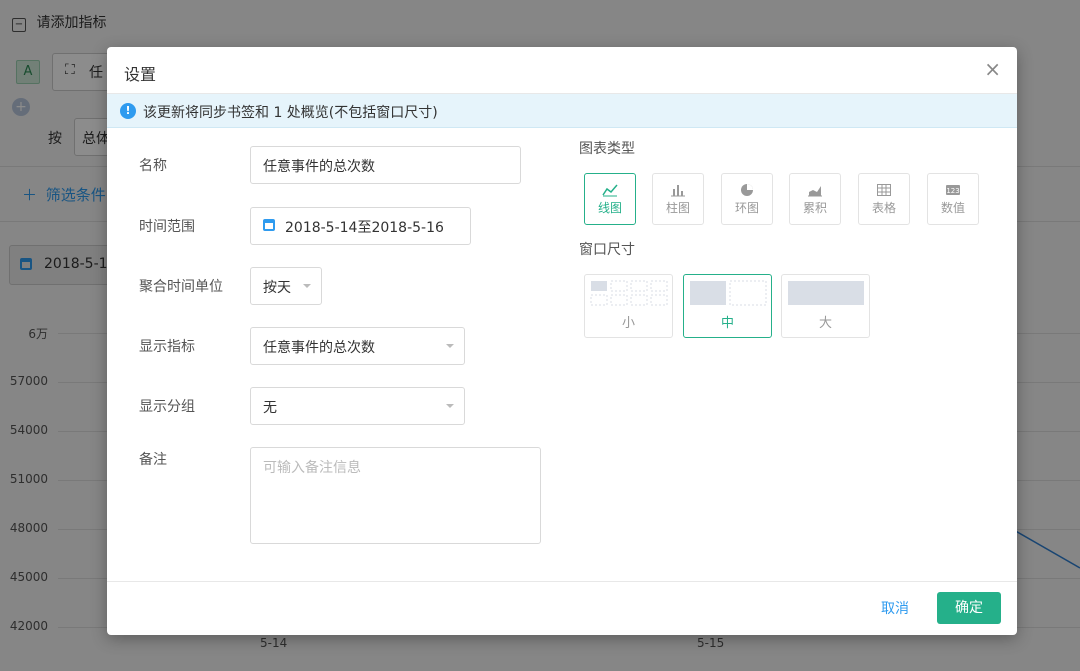 The height and width of the screenshot is (671, 1080). Describe the element at coordinates (181, 287) in the screenshot. I see `time-unit-label: 聚合时间单位` at that location.